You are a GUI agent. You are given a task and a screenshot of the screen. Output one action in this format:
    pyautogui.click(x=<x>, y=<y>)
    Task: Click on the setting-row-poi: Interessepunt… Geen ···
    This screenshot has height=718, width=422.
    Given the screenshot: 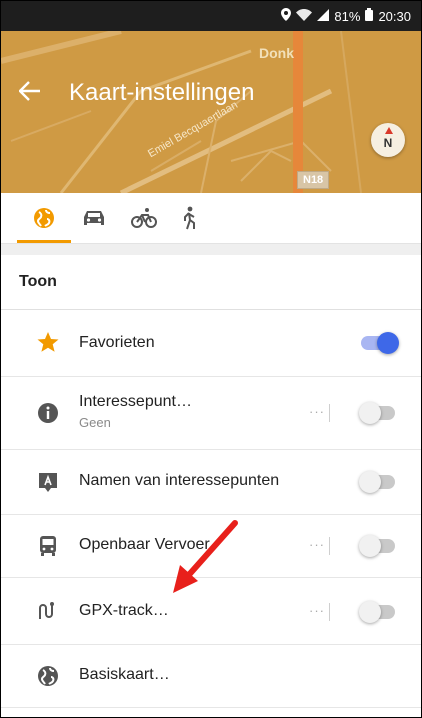 What is the action you would take?
    pyautogui.click(x=211, y=413)
    